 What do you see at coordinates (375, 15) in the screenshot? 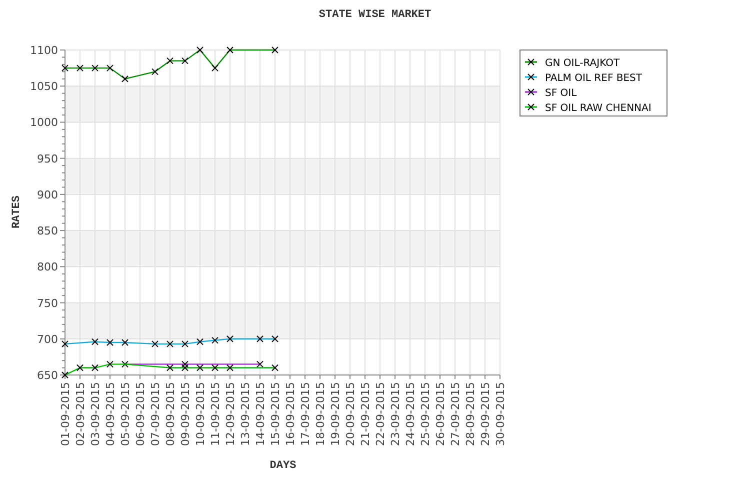
I see `chart-title: STATE WISE MARKET` at bounding box center [375, 15].